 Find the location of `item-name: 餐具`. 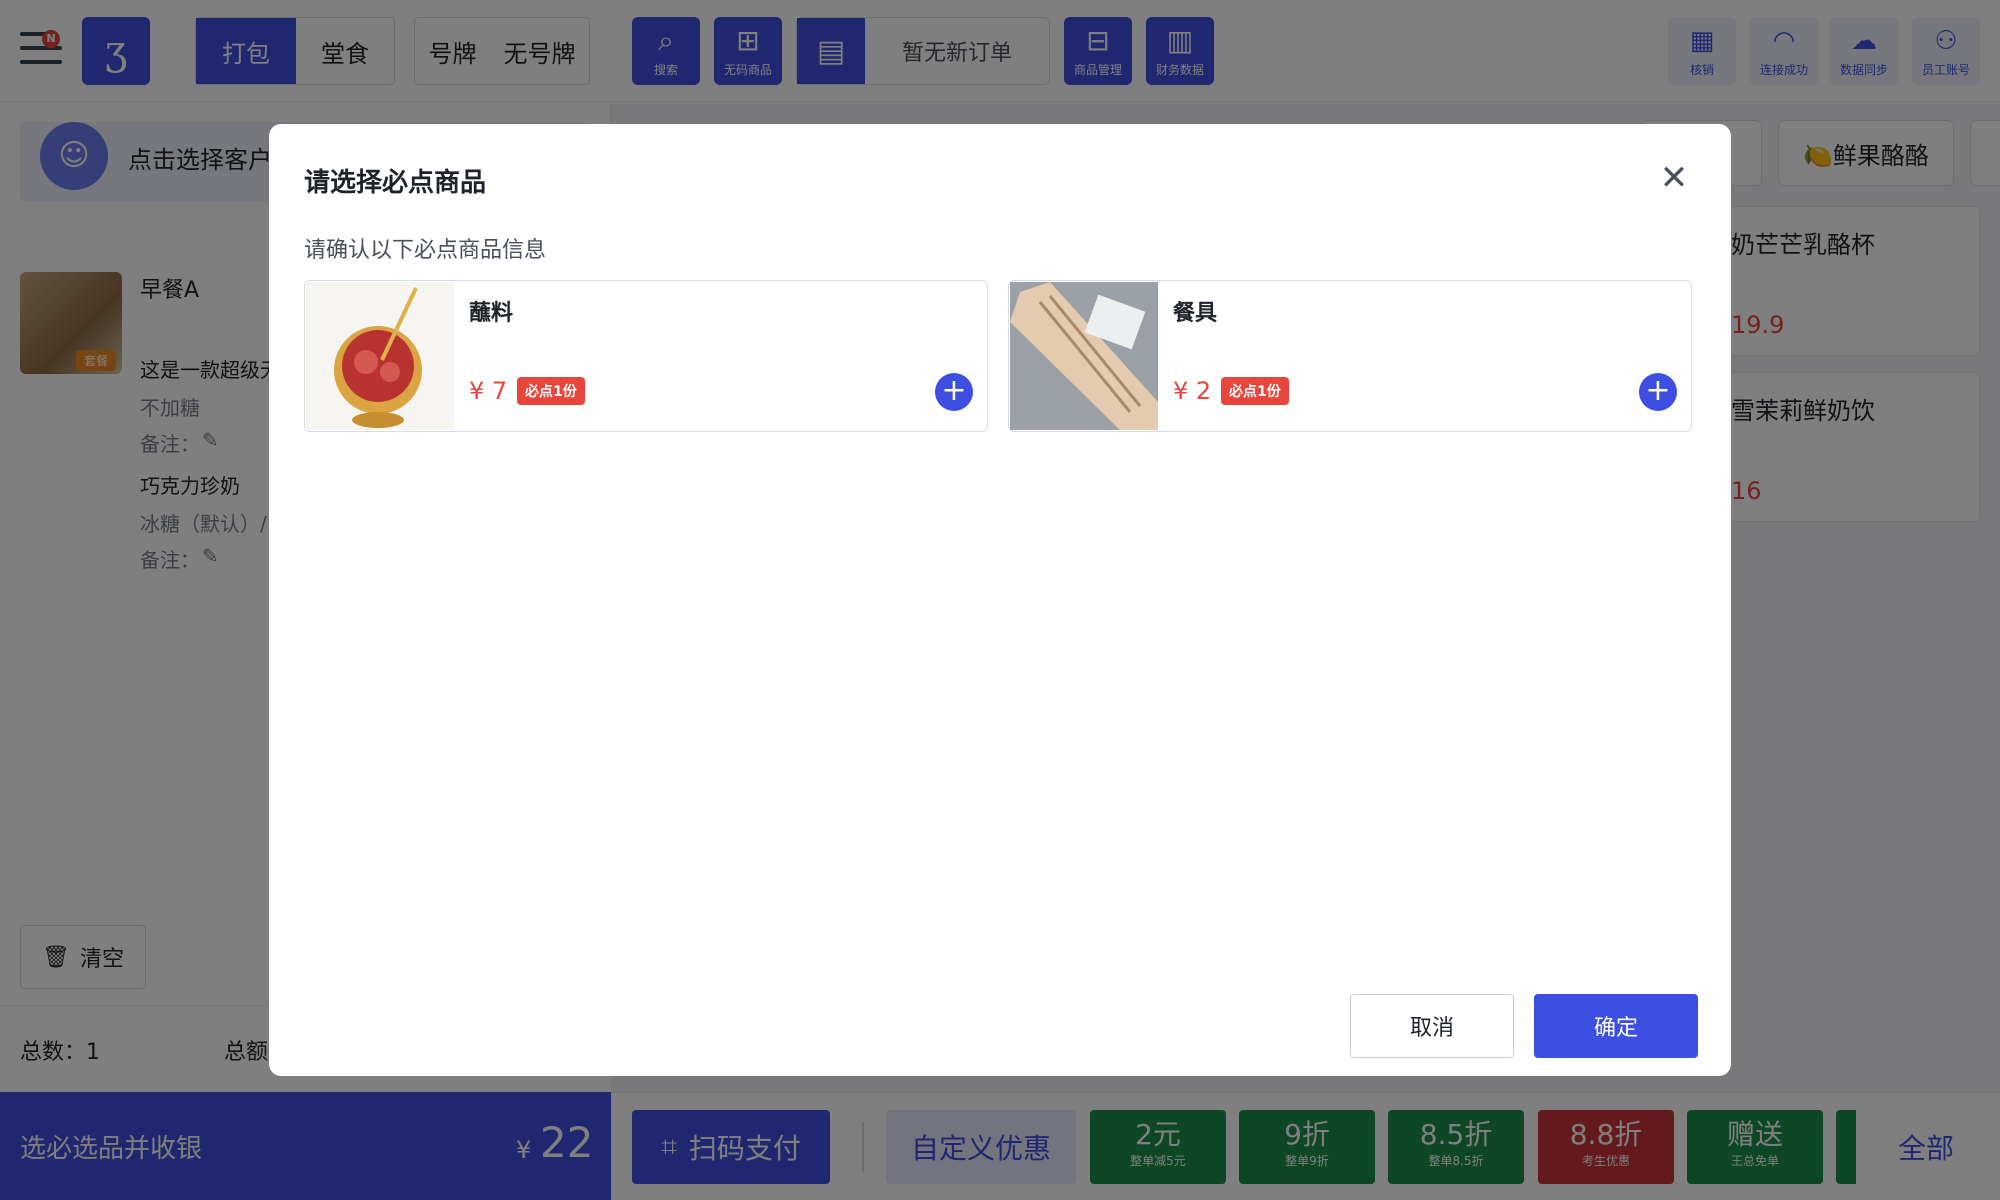

item-name: 餐具 is located at coordinates (1195, 313).